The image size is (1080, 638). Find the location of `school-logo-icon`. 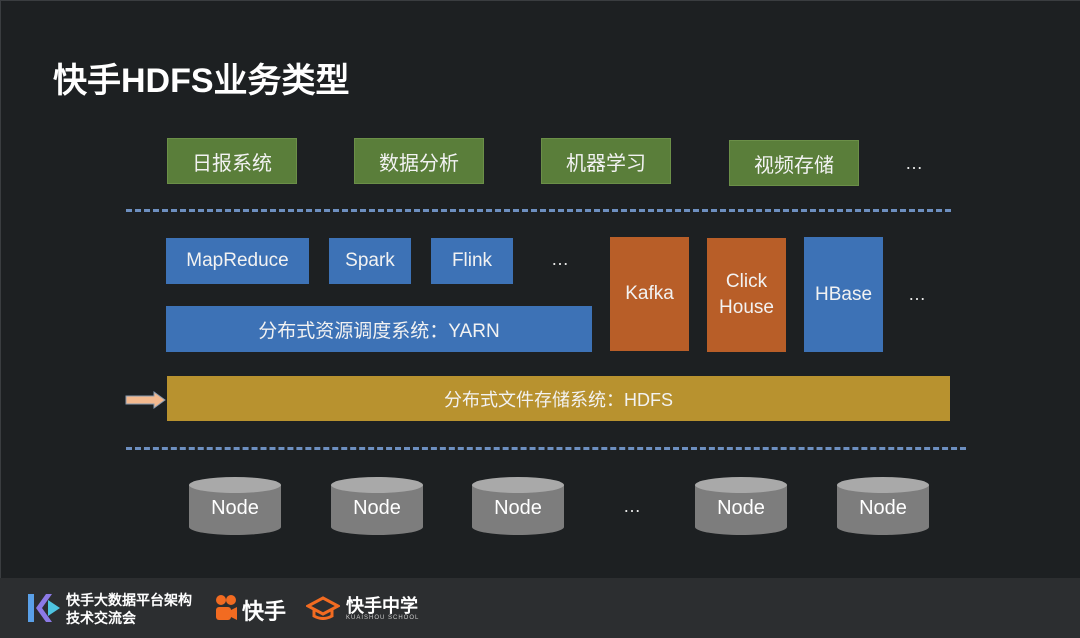

school-logo-icon is located at coordinates (323, 608).